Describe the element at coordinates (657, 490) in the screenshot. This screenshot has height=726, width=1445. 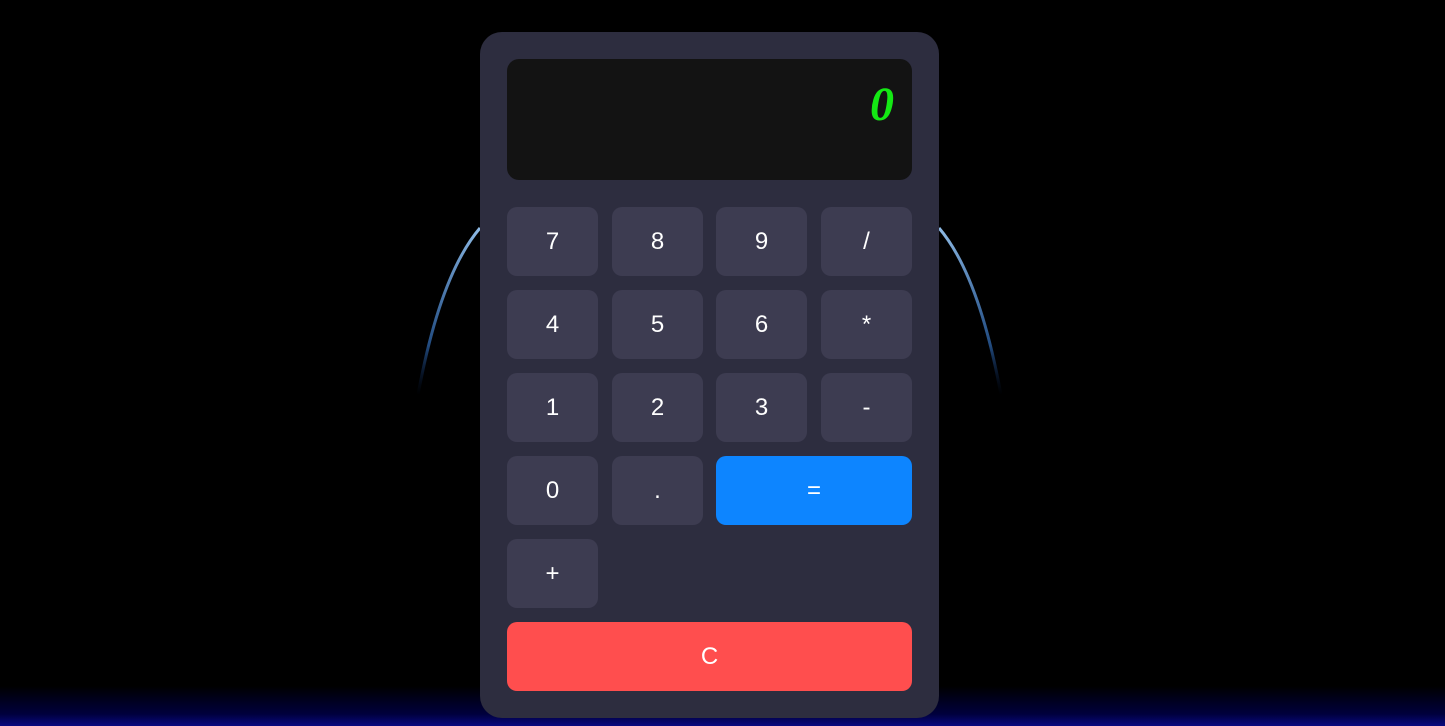
I see `key-decimal: .` at that location.